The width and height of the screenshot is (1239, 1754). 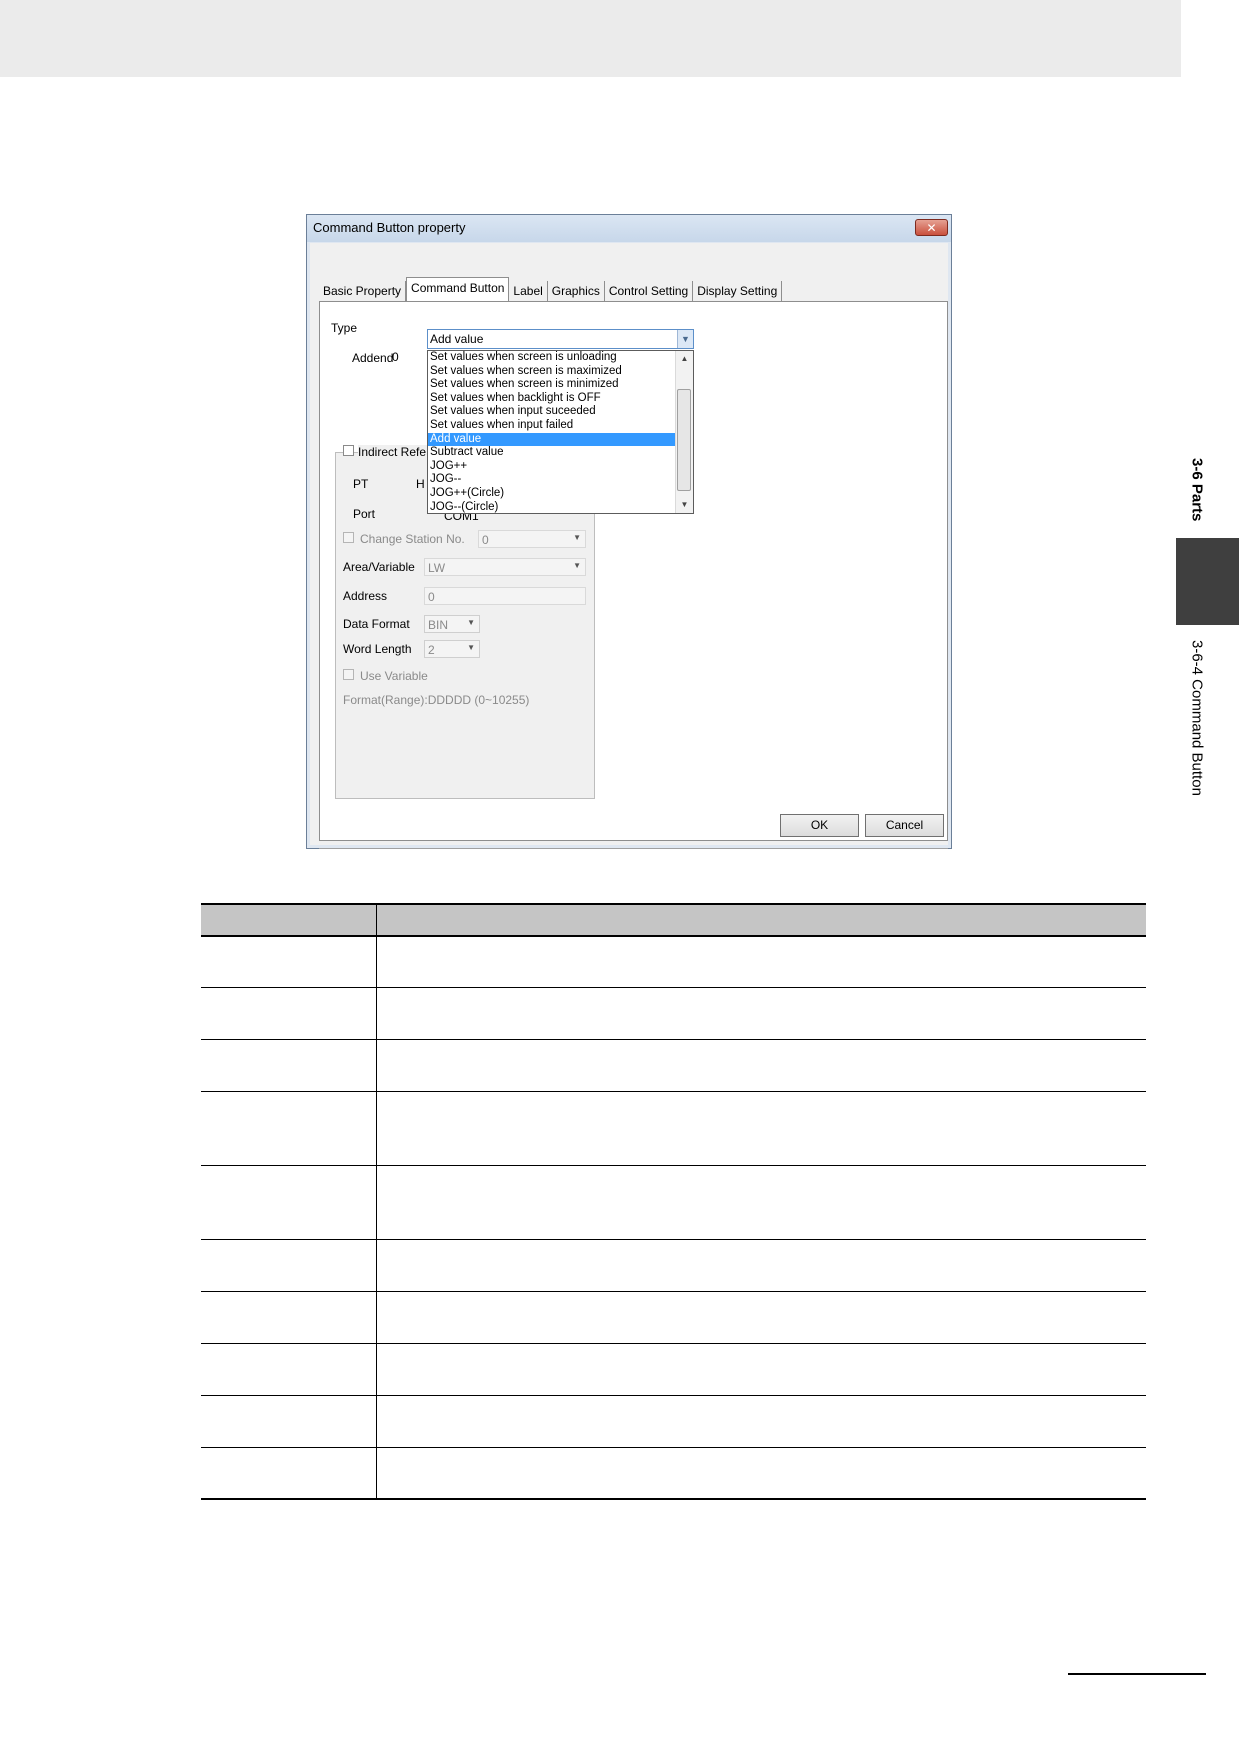 I want to click on type-option: Set values when input suceeded, so click(x=552, y=412).